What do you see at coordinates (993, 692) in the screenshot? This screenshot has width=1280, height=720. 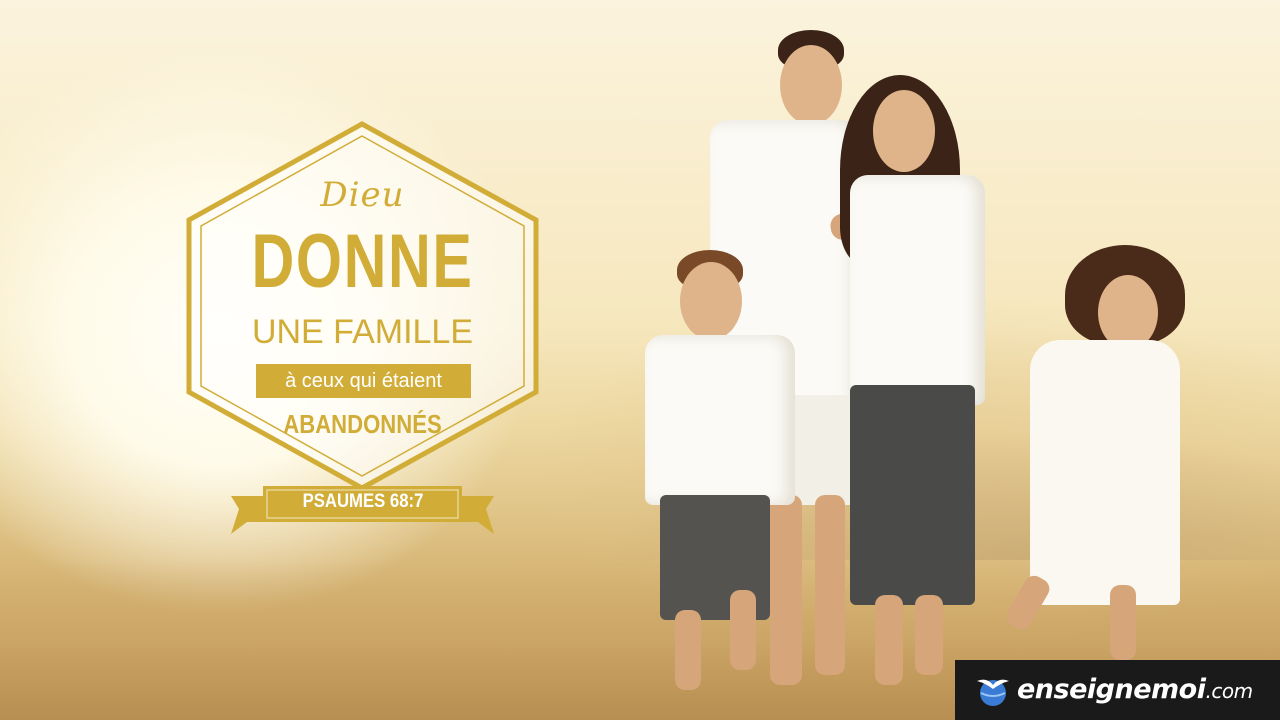 I see `bird-globe-icon` at bounding box center [993, 692].